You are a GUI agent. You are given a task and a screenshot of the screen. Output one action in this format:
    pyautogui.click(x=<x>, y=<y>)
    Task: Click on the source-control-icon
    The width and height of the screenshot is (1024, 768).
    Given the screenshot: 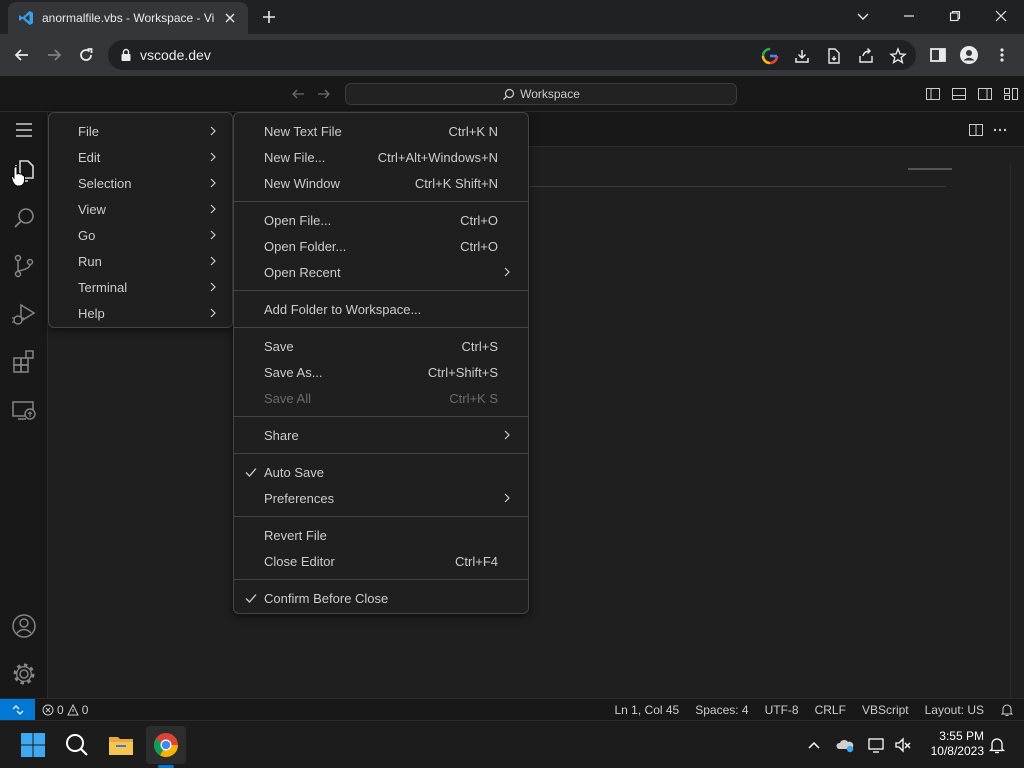 What is the action you would take?
    pyautogui.click(x=24, y=266)
    